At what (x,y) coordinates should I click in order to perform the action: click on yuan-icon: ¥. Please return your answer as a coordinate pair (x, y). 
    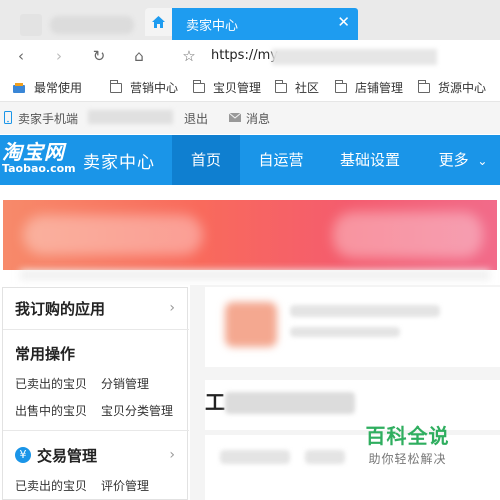
    Looking at the image, I should click on (23, 455).